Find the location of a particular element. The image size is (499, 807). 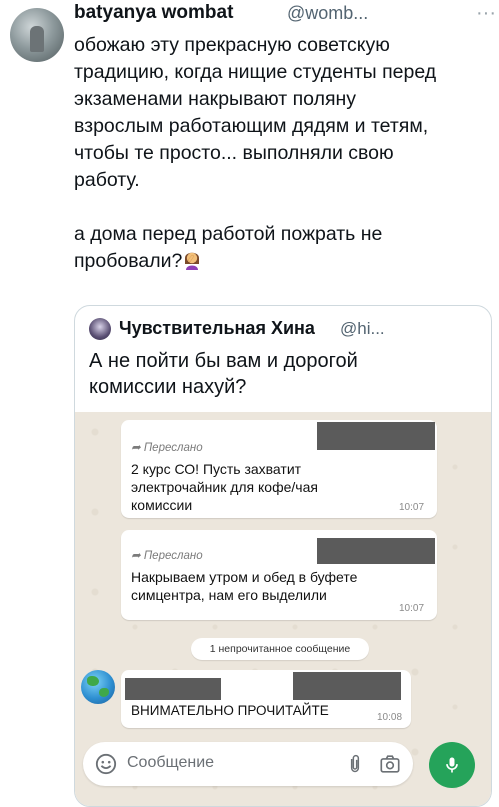

message-time: 10:08 is located at coordinates (390, 717).